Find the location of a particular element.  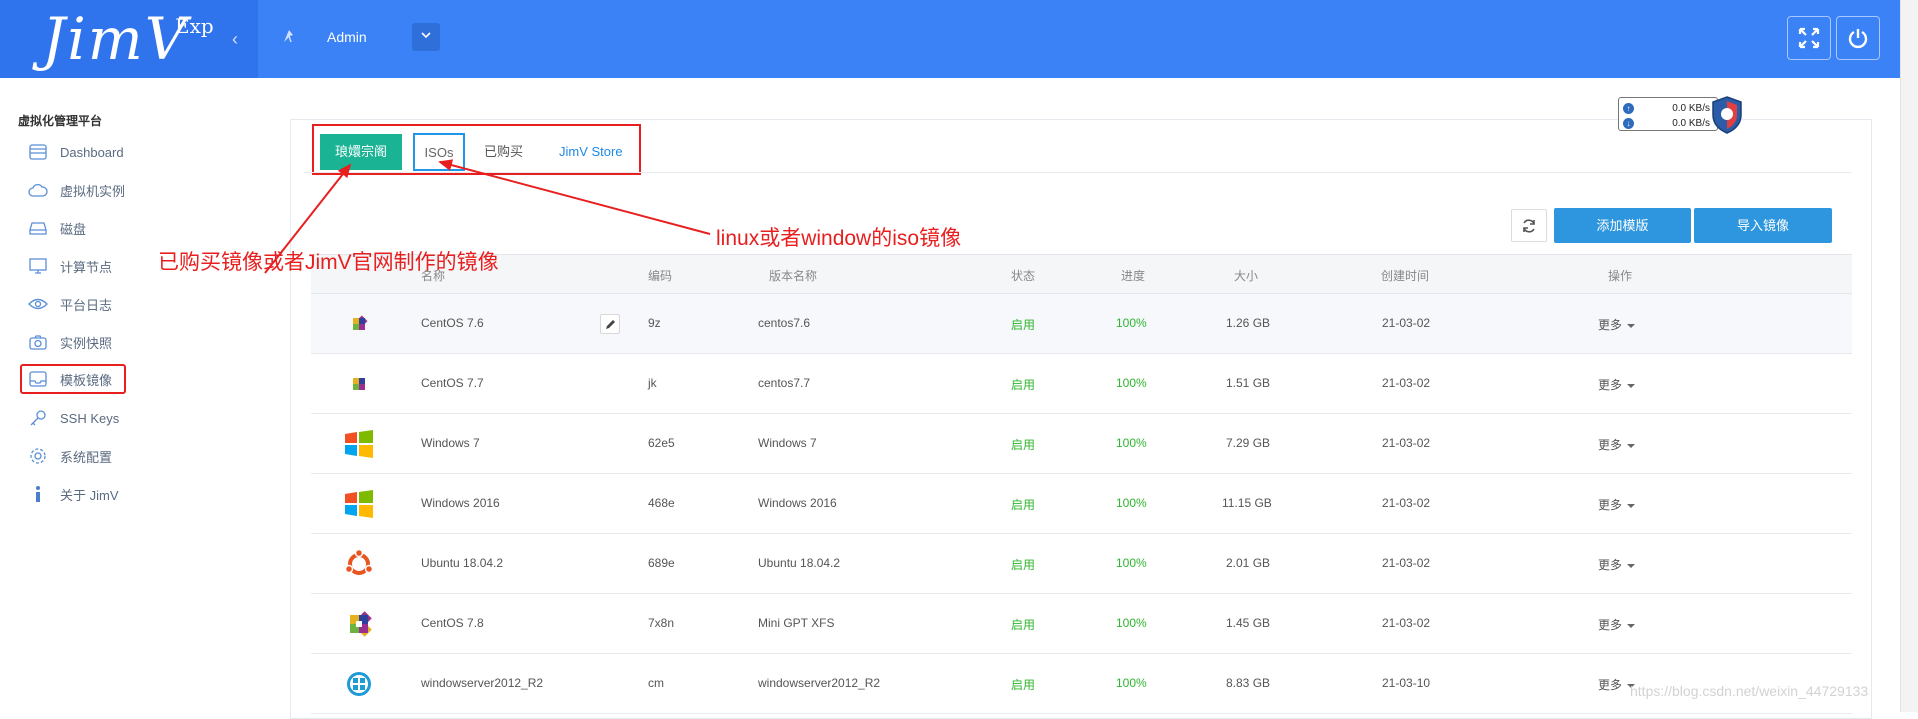

top-header: JimV Exp ‹ Admin is located at coordinates (950, 39).